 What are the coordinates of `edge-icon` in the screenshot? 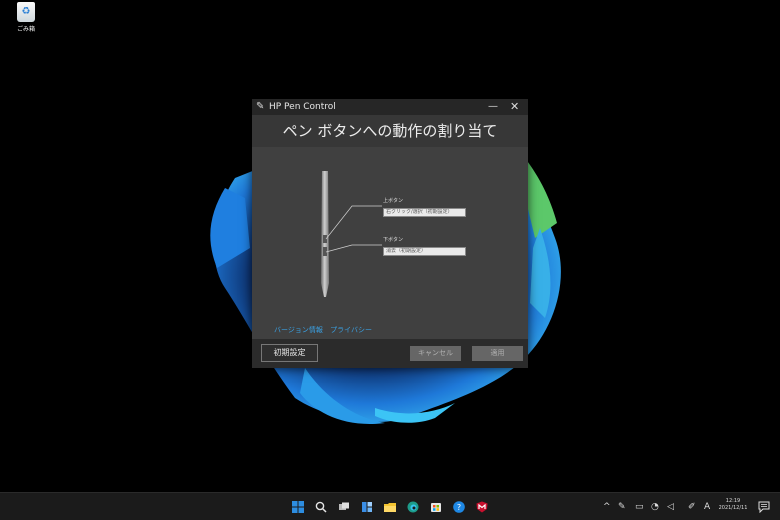 It's located at (413, 507).